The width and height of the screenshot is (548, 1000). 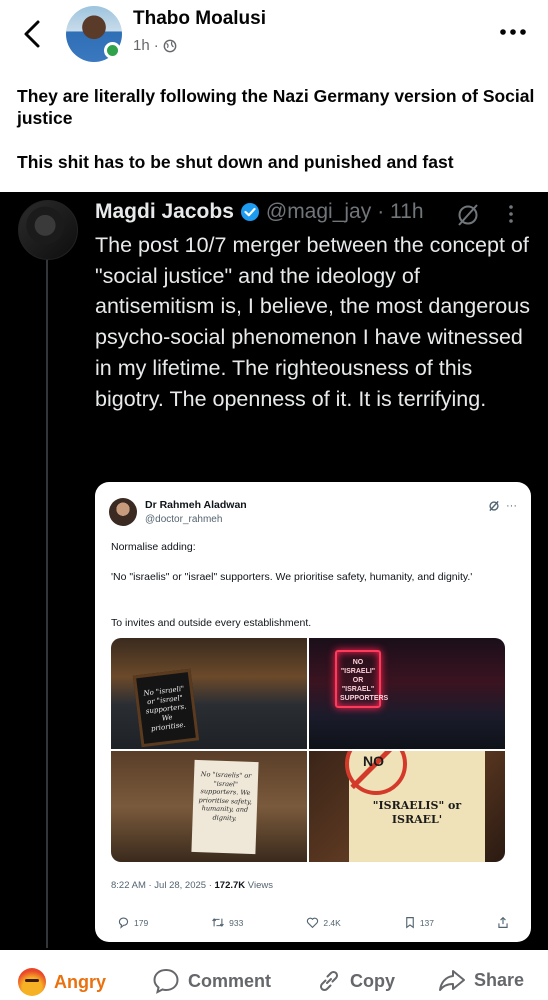 I want to click on tweet-header: Magdi Jacobs @magi_jay · 11h, so click(x=259, y=212).